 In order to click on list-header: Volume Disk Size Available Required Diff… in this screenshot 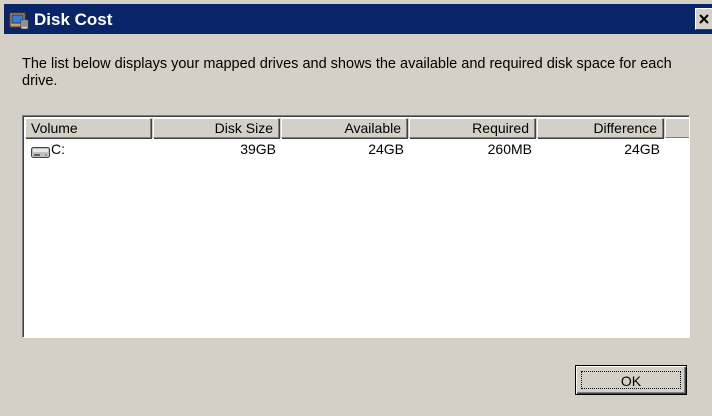, I will do `click(357, 128)`.